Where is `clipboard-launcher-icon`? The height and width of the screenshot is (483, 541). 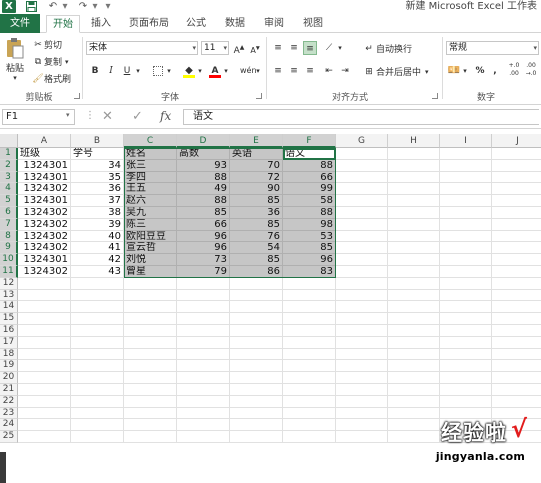 clipboard-launcher-icon is located at coordinates (77, 96).